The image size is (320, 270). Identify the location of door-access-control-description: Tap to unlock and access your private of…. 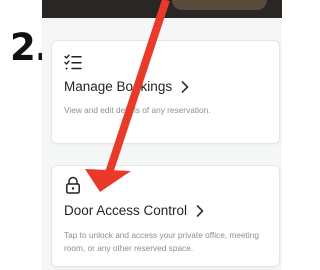
(161, 241).